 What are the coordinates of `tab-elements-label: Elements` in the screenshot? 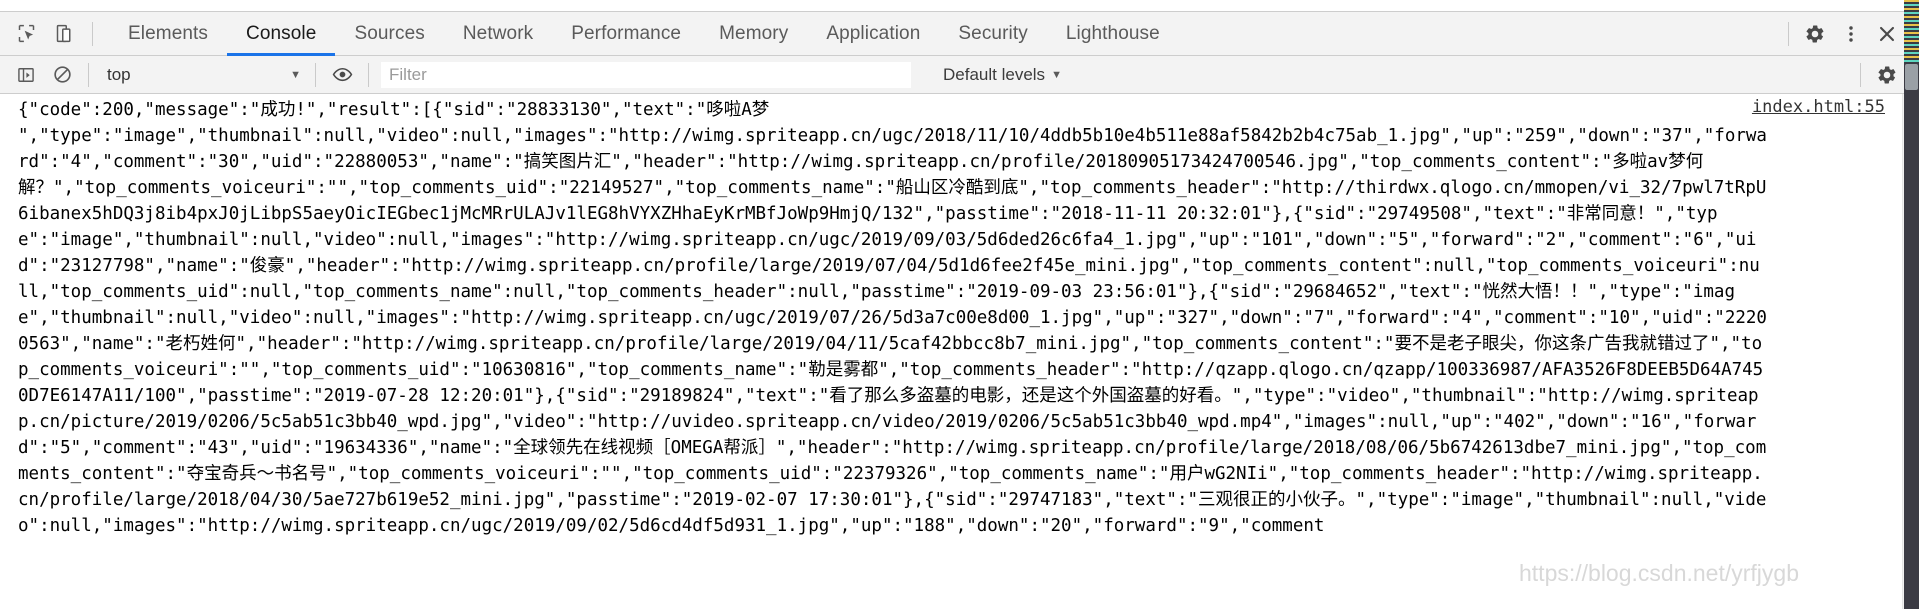 It's located at (168, 33).